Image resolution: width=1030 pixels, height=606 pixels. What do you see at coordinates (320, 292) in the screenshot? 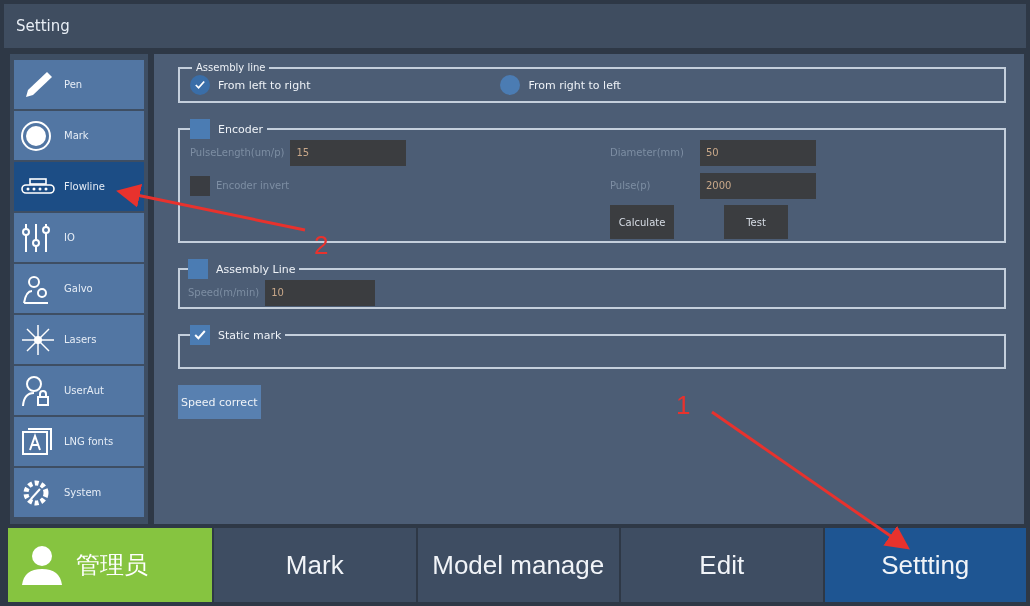
I see `input-field: 10` at bounding box center [320, 292].